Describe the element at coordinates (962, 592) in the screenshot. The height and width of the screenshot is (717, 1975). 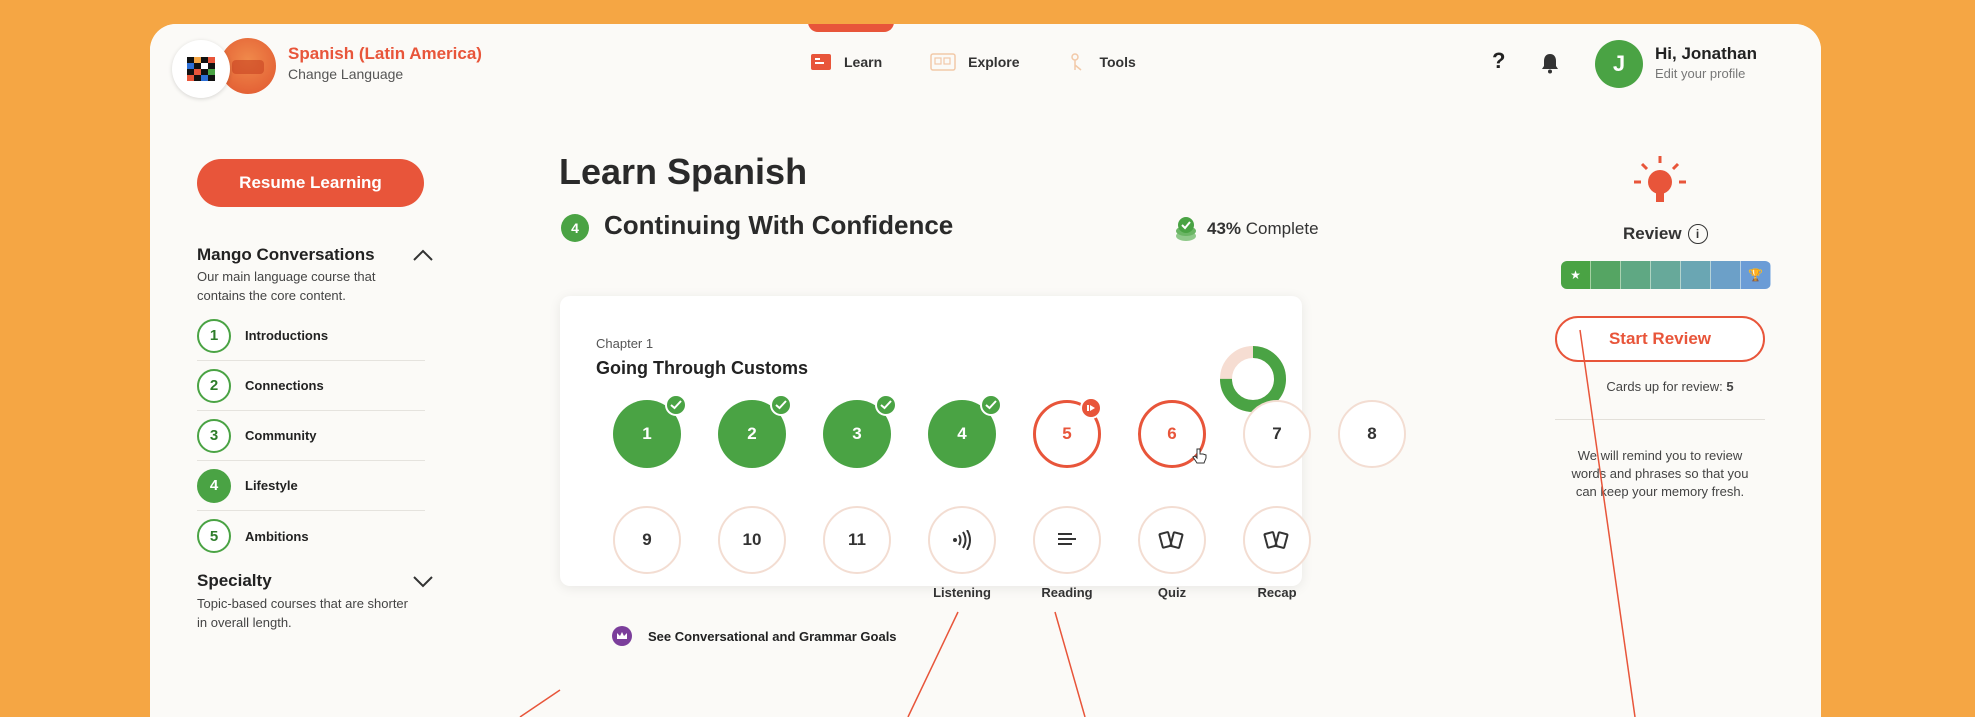
I see `listening-label: Listening` at that location.